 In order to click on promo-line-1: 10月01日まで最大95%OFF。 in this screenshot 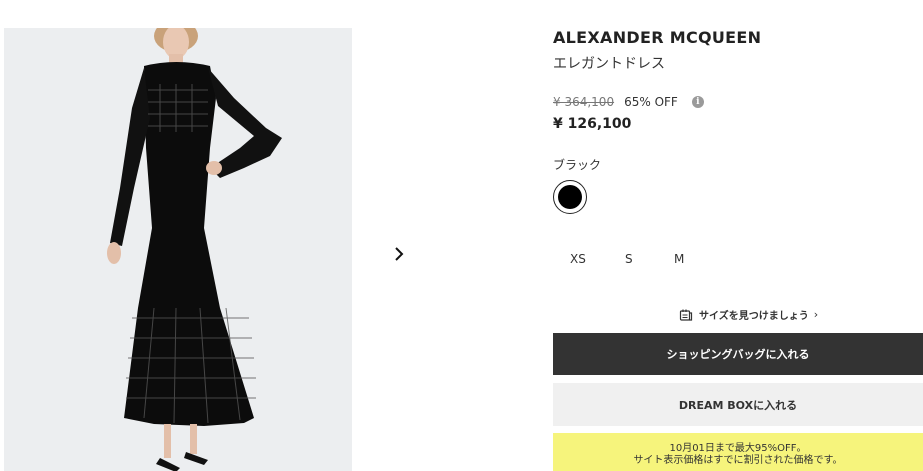, I will do `click(738, 448)`.